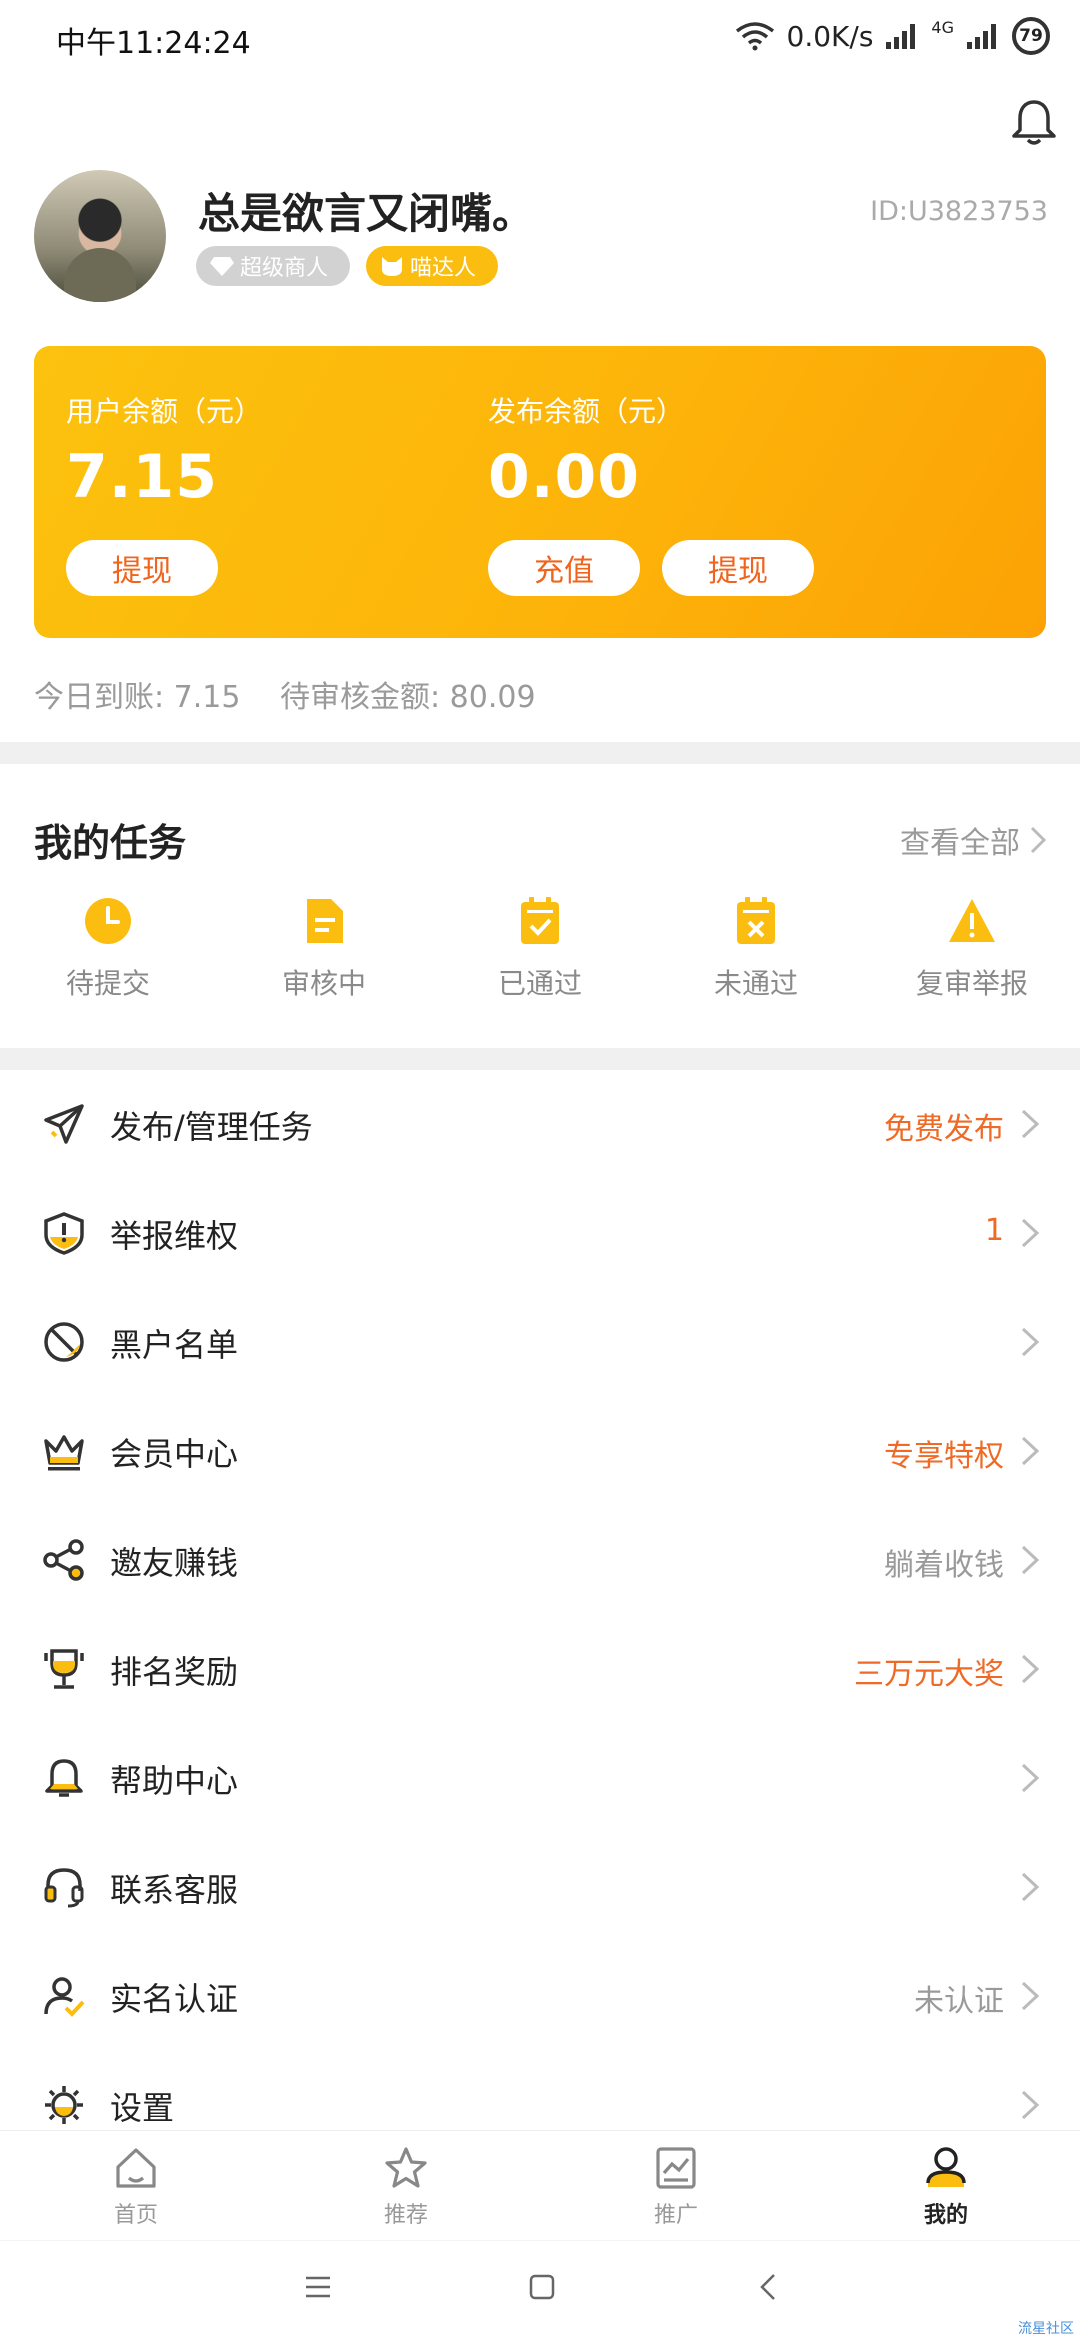 The width and height of the screenshot is (1080, 2340). What do you see at coordinates (929, 1674) in the screenshot?
I see `menu-value: 三万元大奖` at bounding box center [929, 1674].